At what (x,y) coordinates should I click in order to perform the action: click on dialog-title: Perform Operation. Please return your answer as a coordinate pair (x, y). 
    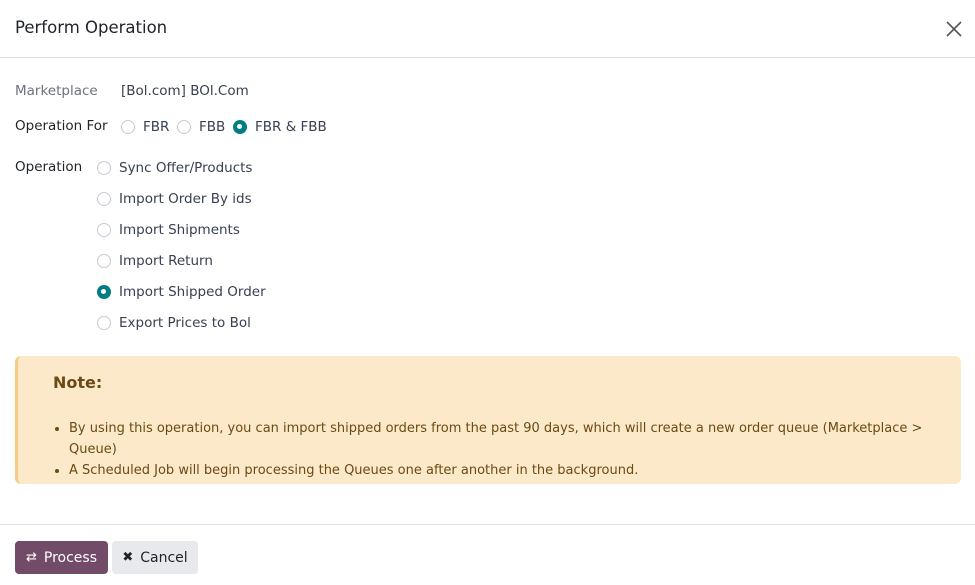
    Looking at the image, I should click on (91, 27).